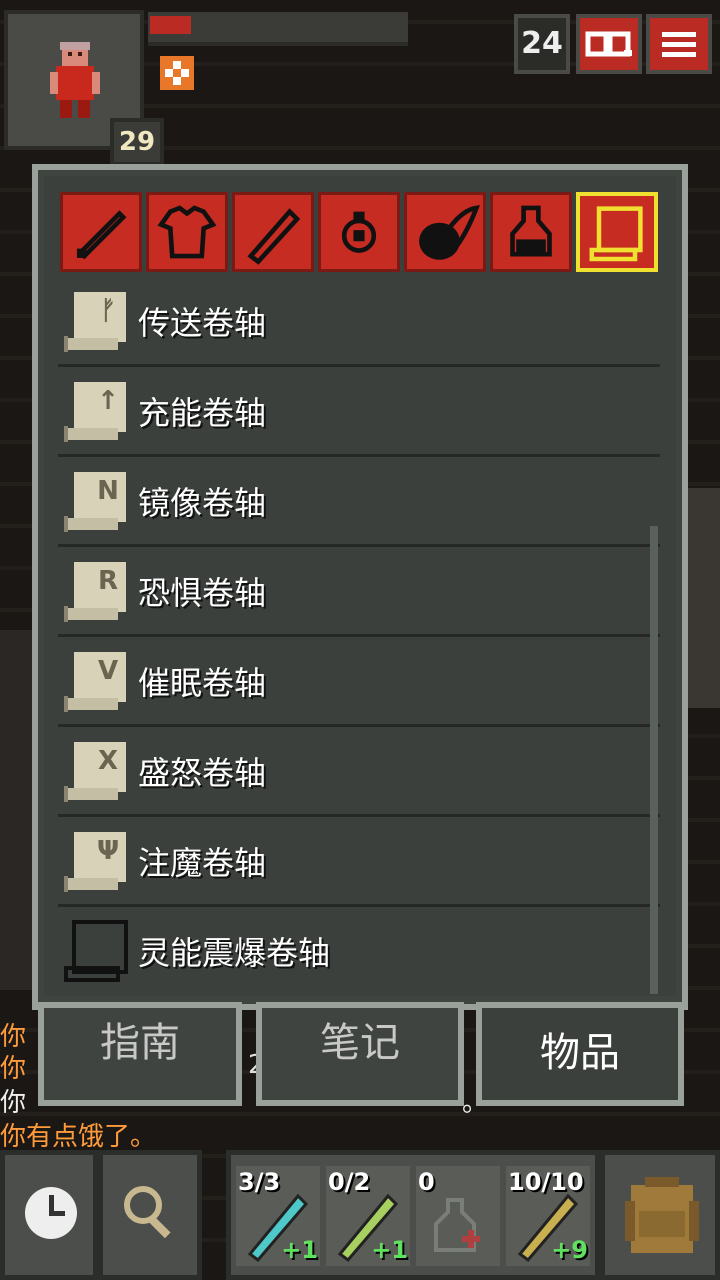 The height and width of the screenshot is (1280, 720). Describe the element at coordinates (569, 1250) in the screenshot. I see `quickslot-bonus: +9` at that location.